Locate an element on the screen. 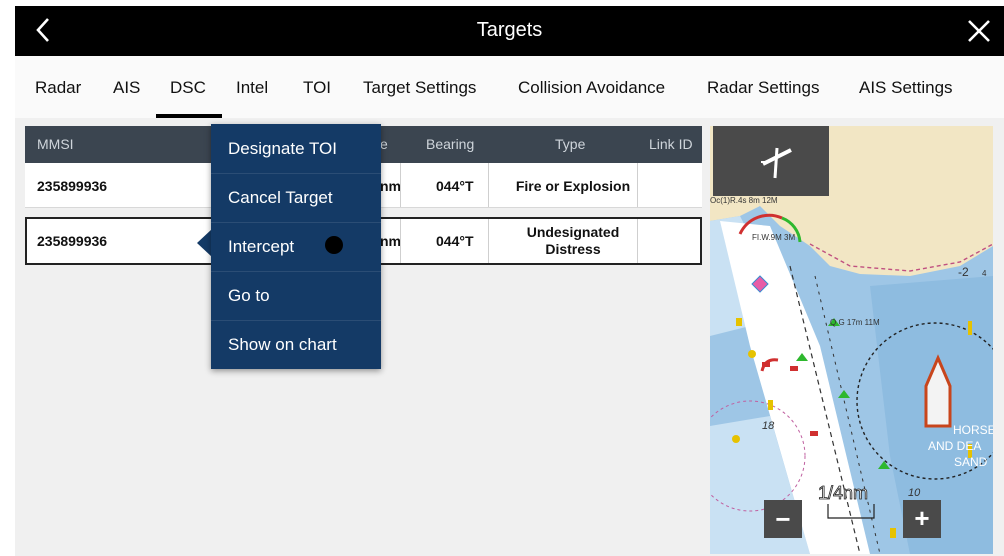  compass-button is located at coordinates (771, 161).